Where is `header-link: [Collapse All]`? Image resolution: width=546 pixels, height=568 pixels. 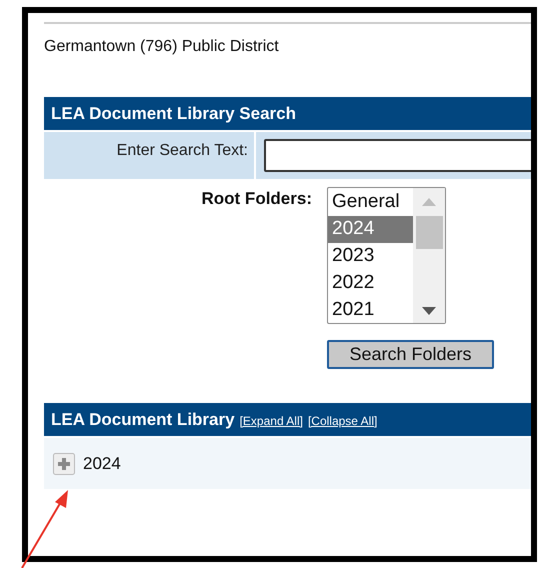 header-link: [Collapse All] is located at coordinates (343, 421).